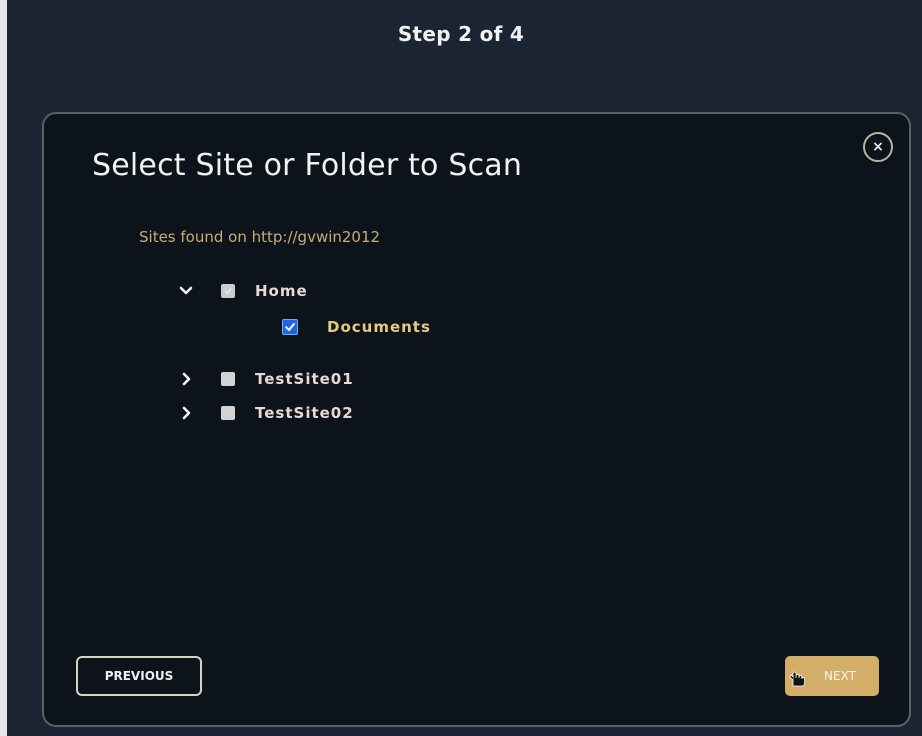 This screenshot has width=922, height=736. I want to click on tree-node-label: Documents, so click(379, 327).